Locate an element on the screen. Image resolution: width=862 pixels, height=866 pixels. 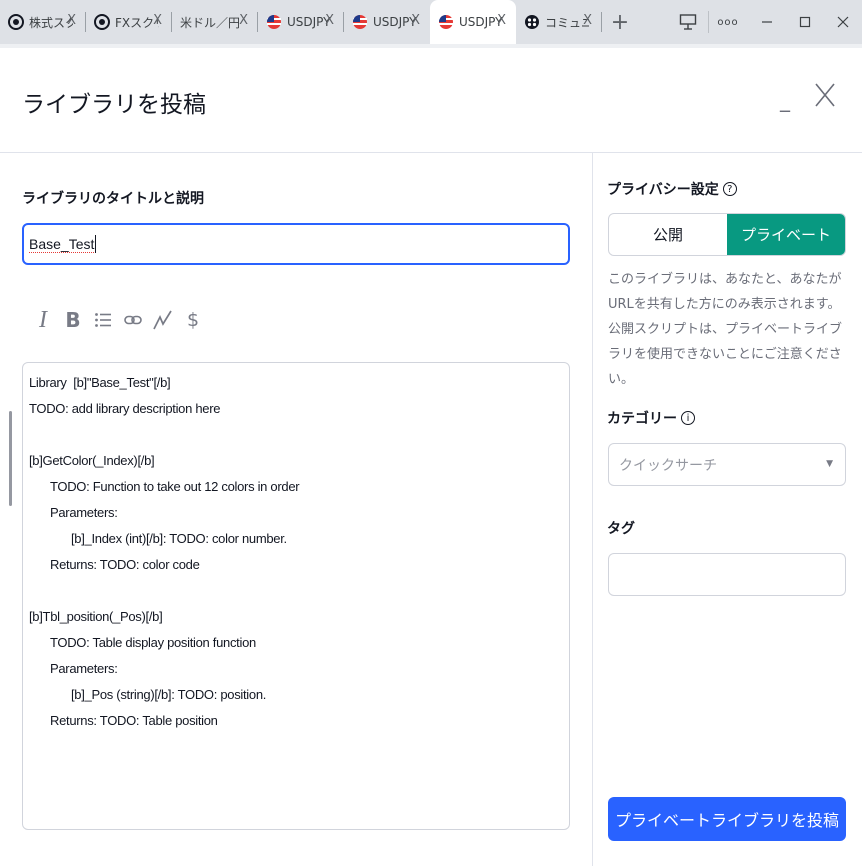
maximize-icon is located at coordinates (805, 22).